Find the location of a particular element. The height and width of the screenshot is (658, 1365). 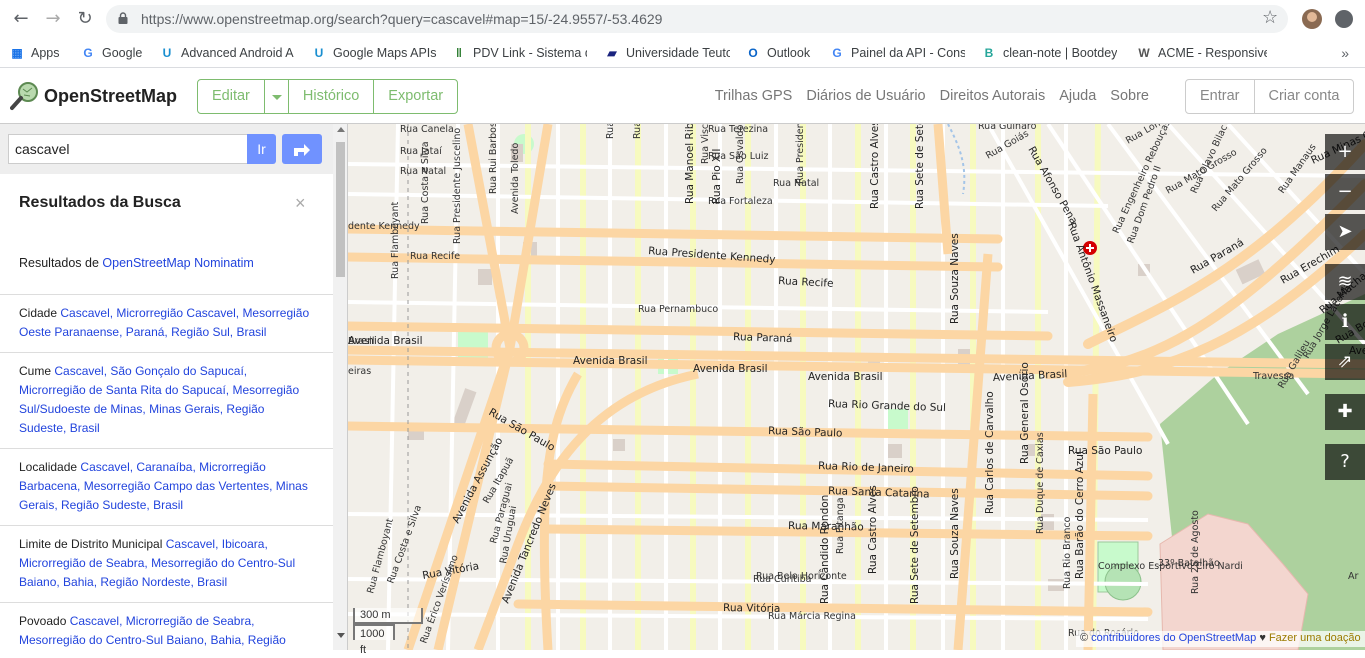

forward-arrow-icon: → is located at coordinates (53, 19).